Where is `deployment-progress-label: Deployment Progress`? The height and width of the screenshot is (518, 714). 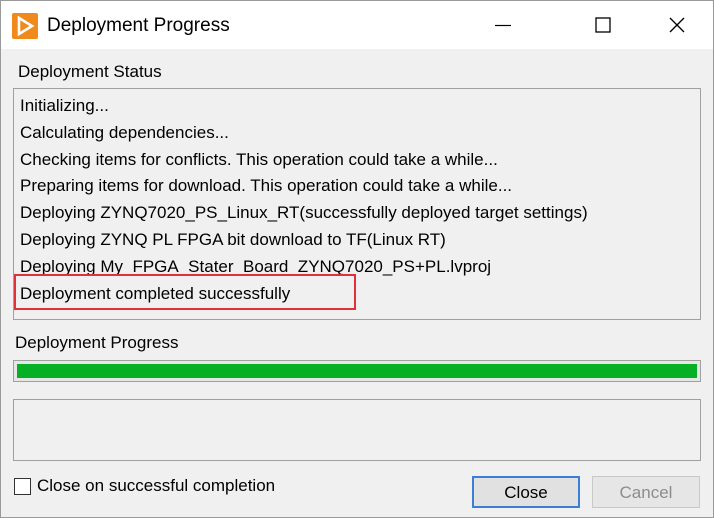
deployment-progress-label: Deployment Progress is located at coordinates (97, 342).